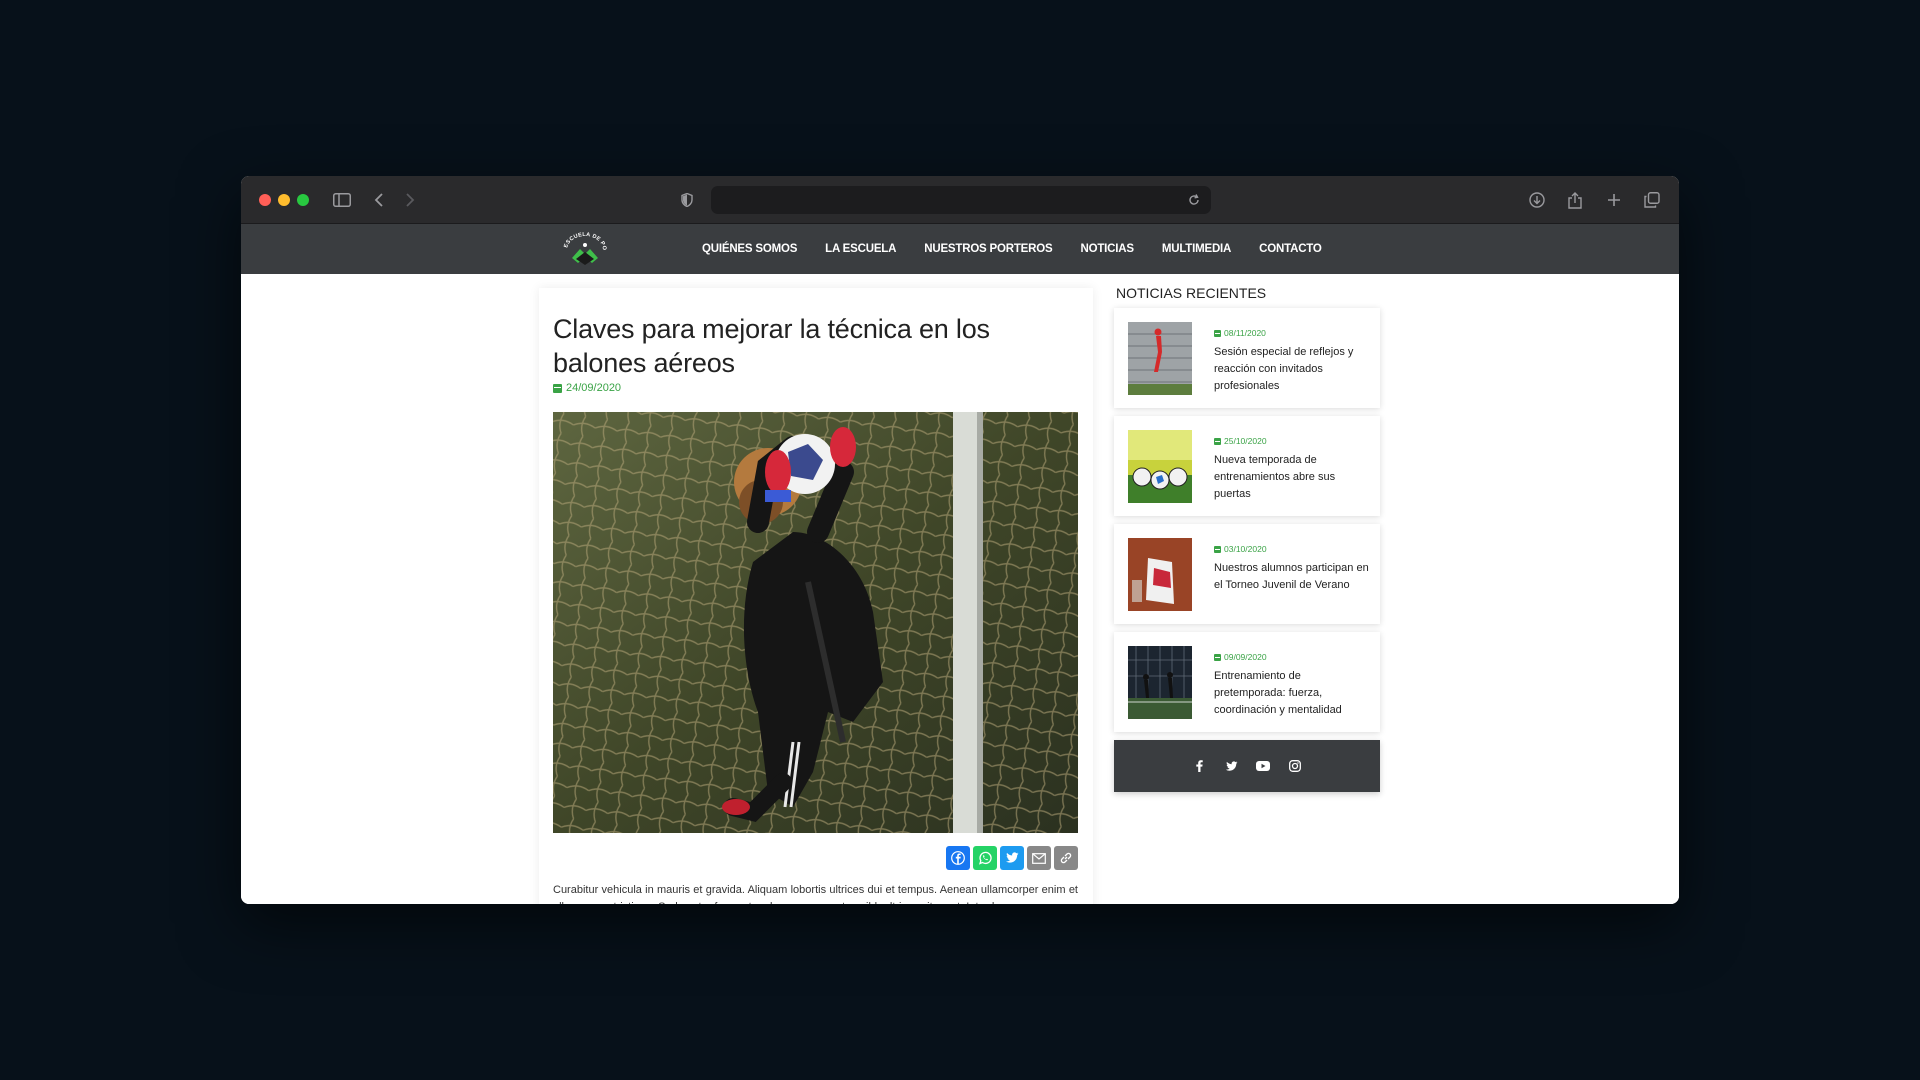 This screenshot has width=1920, height=1080. Describe the element at coordinates (1191, 293) in the screenshot. I see `recent-news-heading: NOTICIAS RECIENTES` at that location.